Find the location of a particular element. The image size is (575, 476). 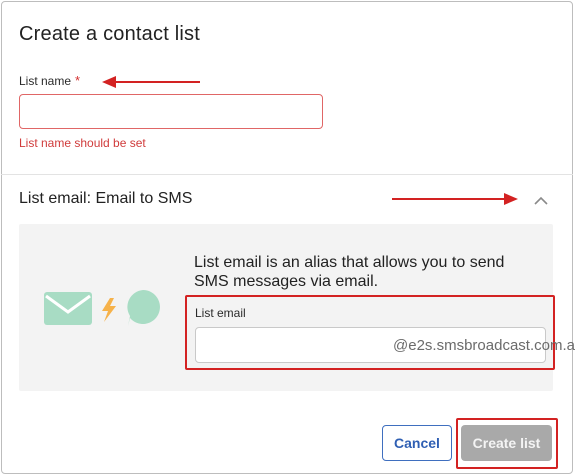

chevron-up-icon is located at coordinates (541, 200).